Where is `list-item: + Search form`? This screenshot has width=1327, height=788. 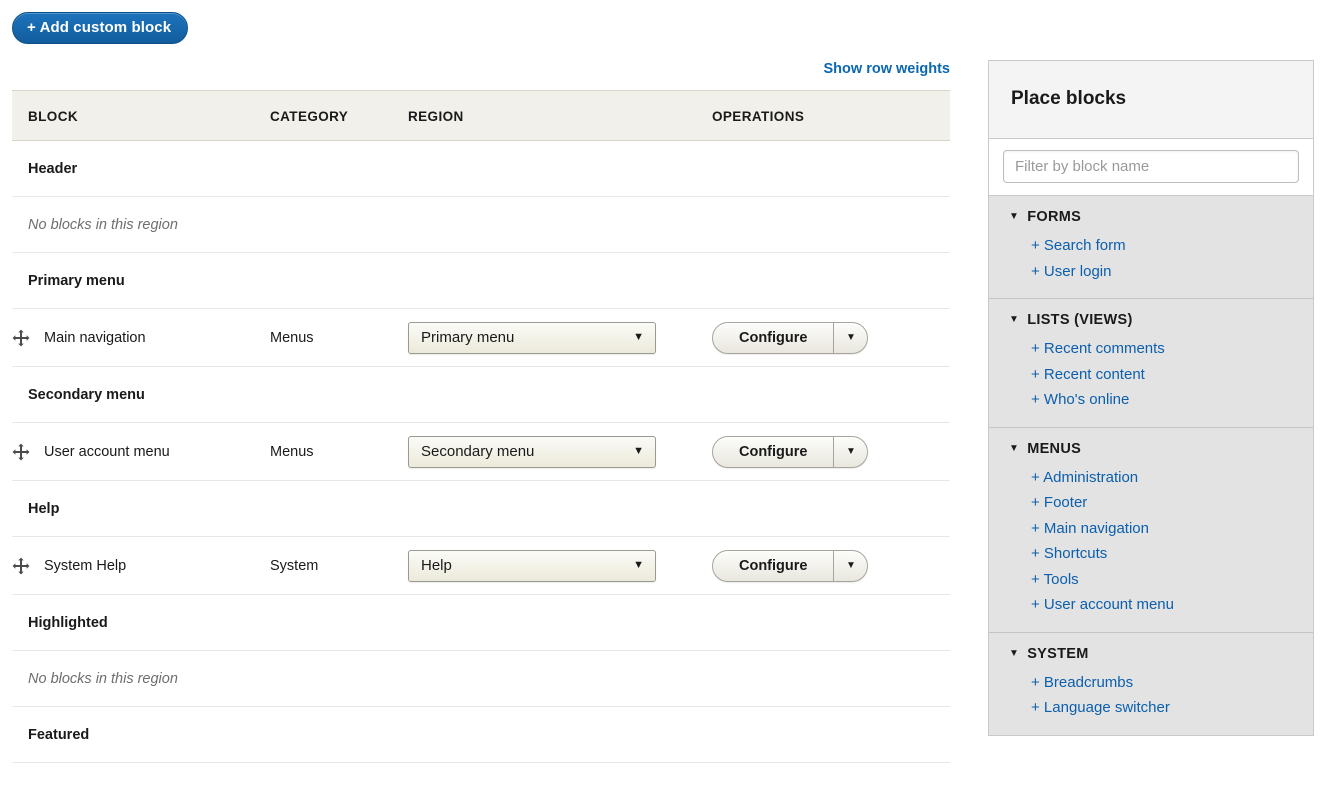 list-item: + Search form is located at coordinates (1151, 246).